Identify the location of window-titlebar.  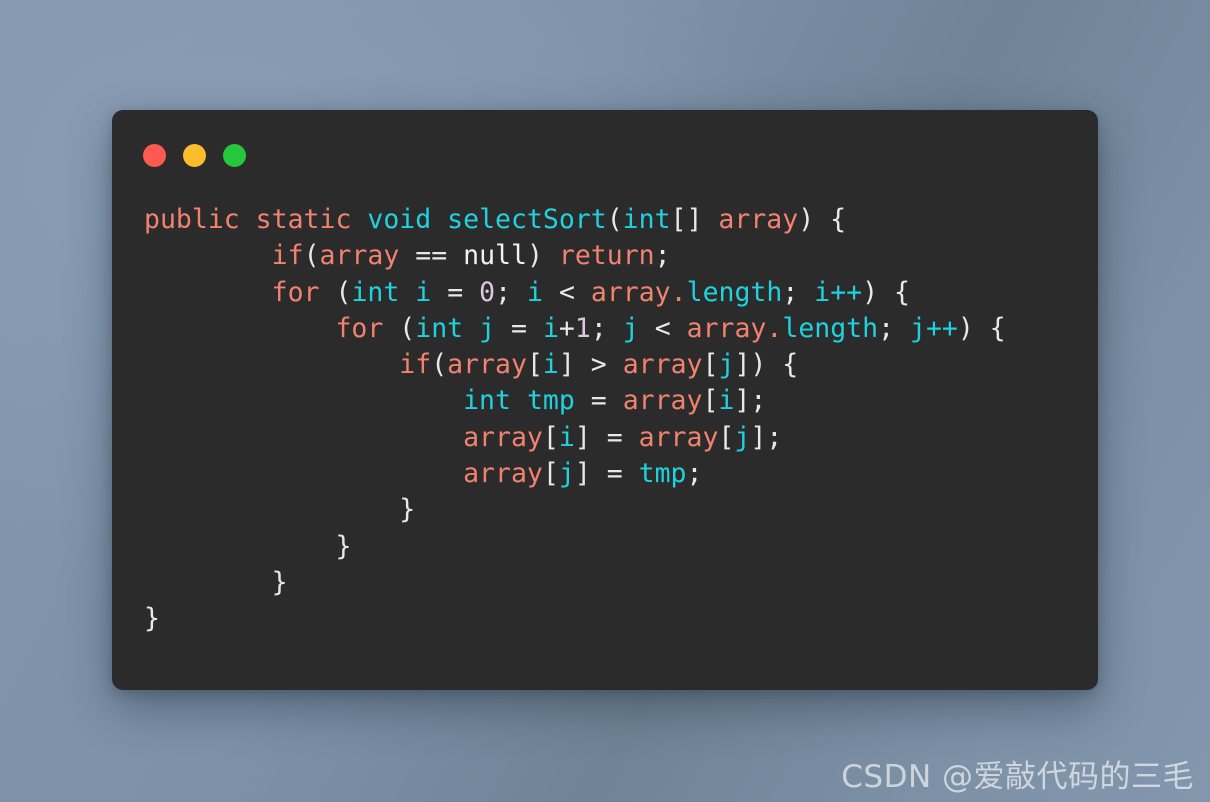
(605, 155).